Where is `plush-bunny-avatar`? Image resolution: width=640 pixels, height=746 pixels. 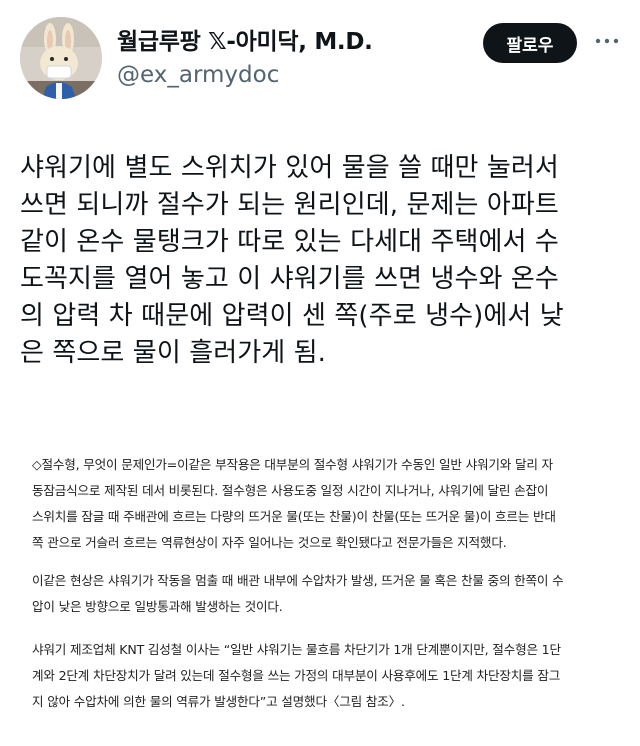
plush-bunny-avatar is located at coordinates (61, 58).